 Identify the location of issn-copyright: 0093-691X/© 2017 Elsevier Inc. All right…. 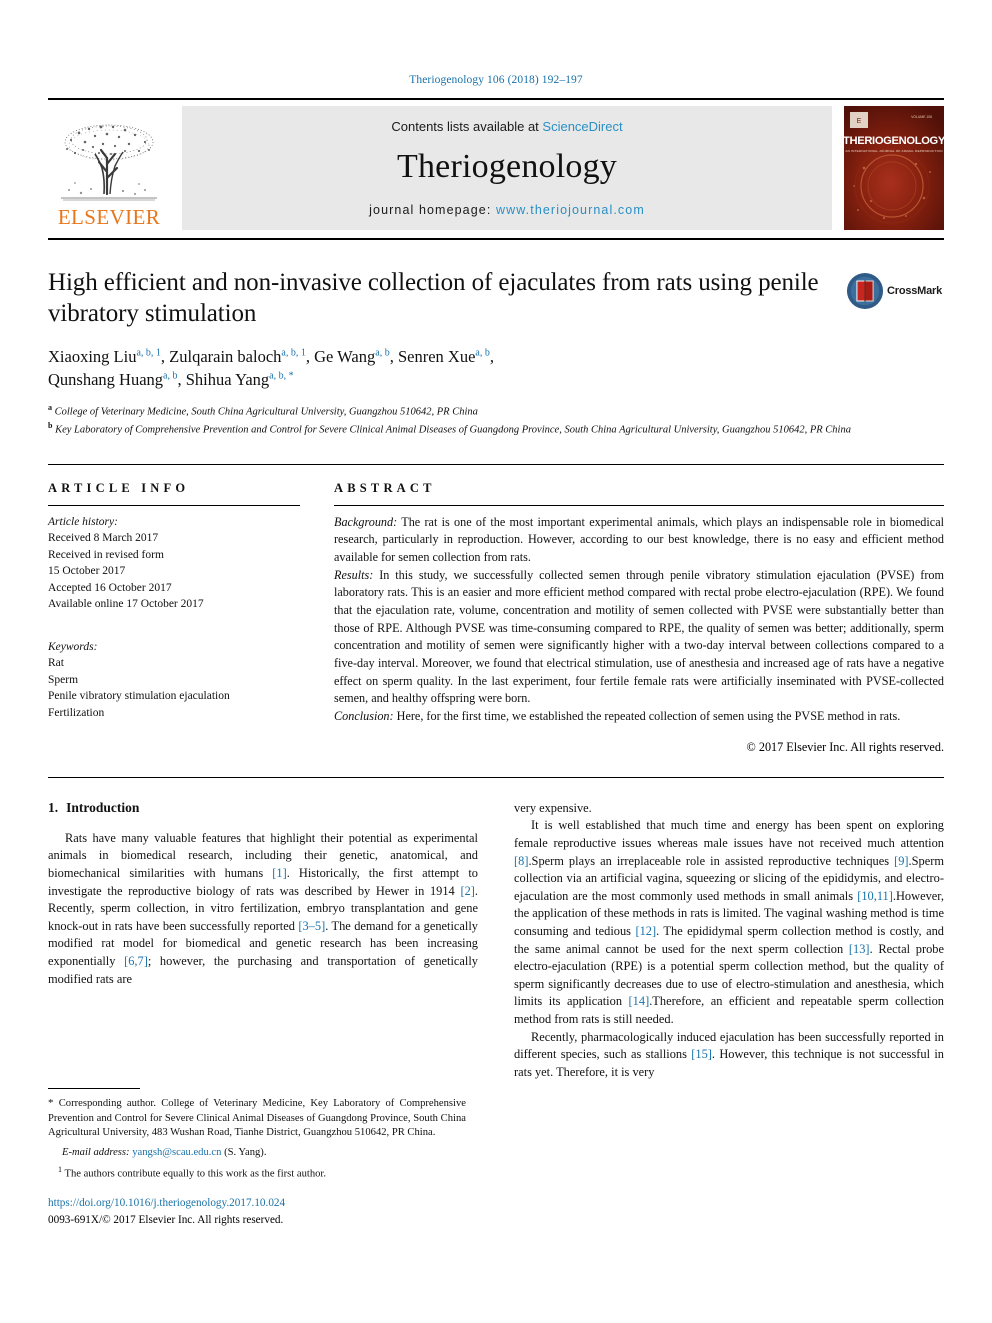
(166, 1219).